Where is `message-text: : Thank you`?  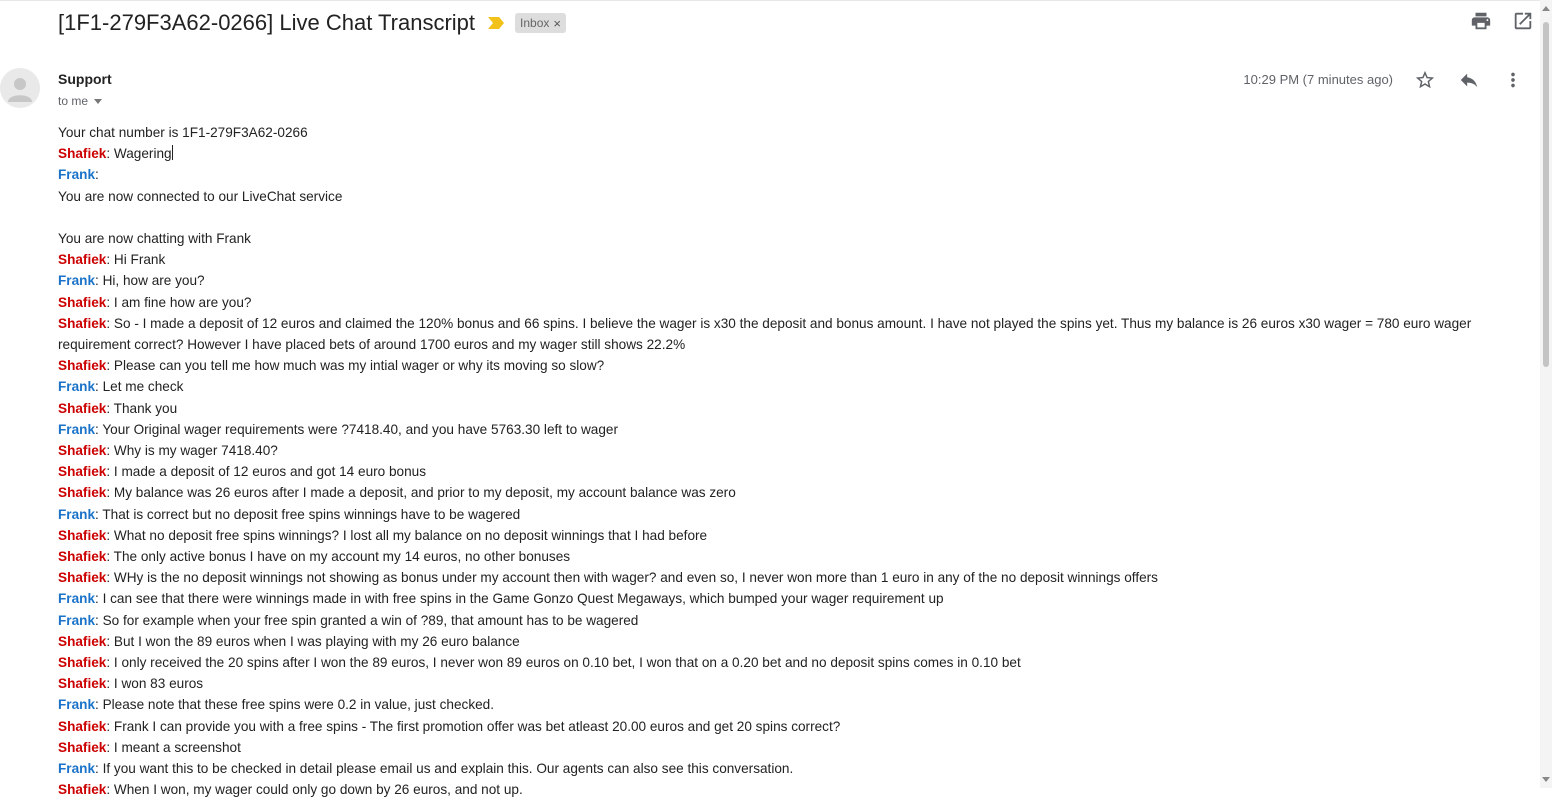
message-text: : Thank you is located at coordinates (142, 408).